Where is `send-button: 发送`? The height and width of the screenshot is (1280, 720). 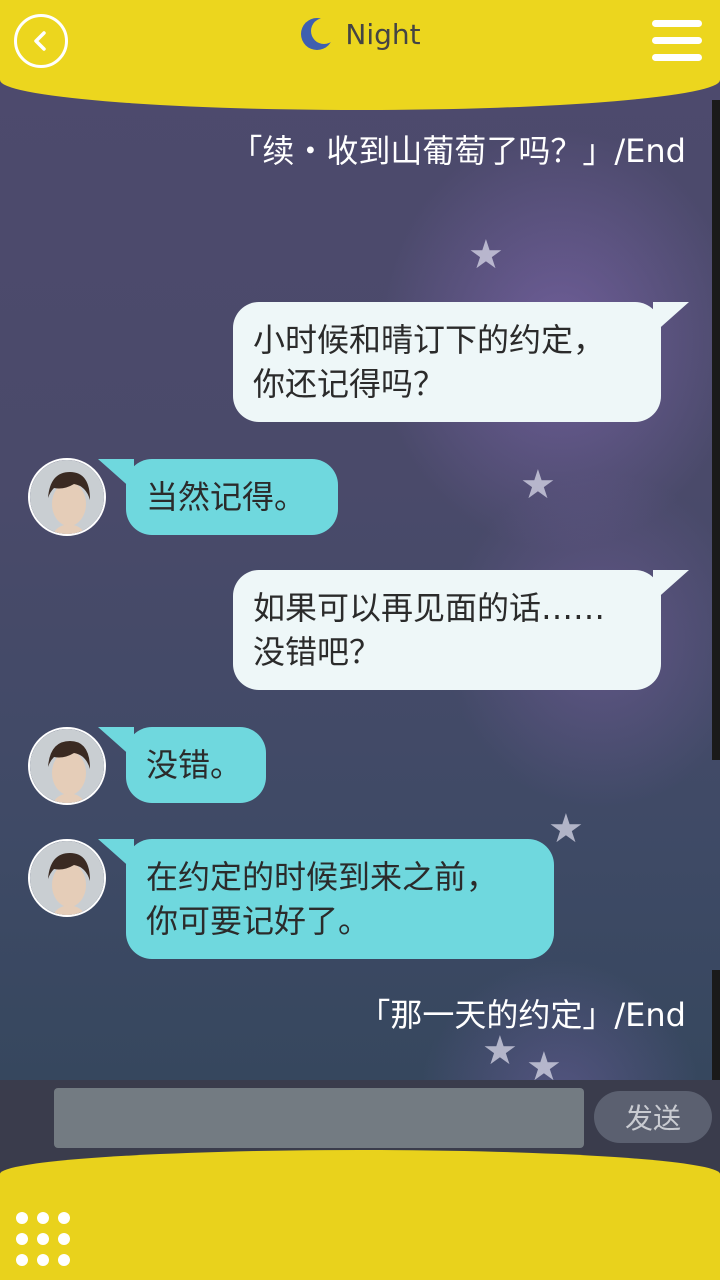 send-button: 发送 is located at coordinates (653, 1117).